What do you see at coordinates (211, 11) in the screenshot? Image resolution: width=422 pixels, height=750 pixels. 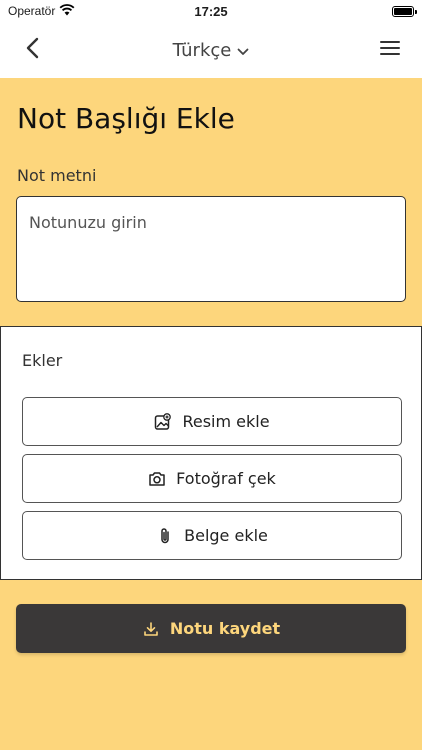 I see `status-bar: Operatör 17:25` at bounding box center [211, 11].